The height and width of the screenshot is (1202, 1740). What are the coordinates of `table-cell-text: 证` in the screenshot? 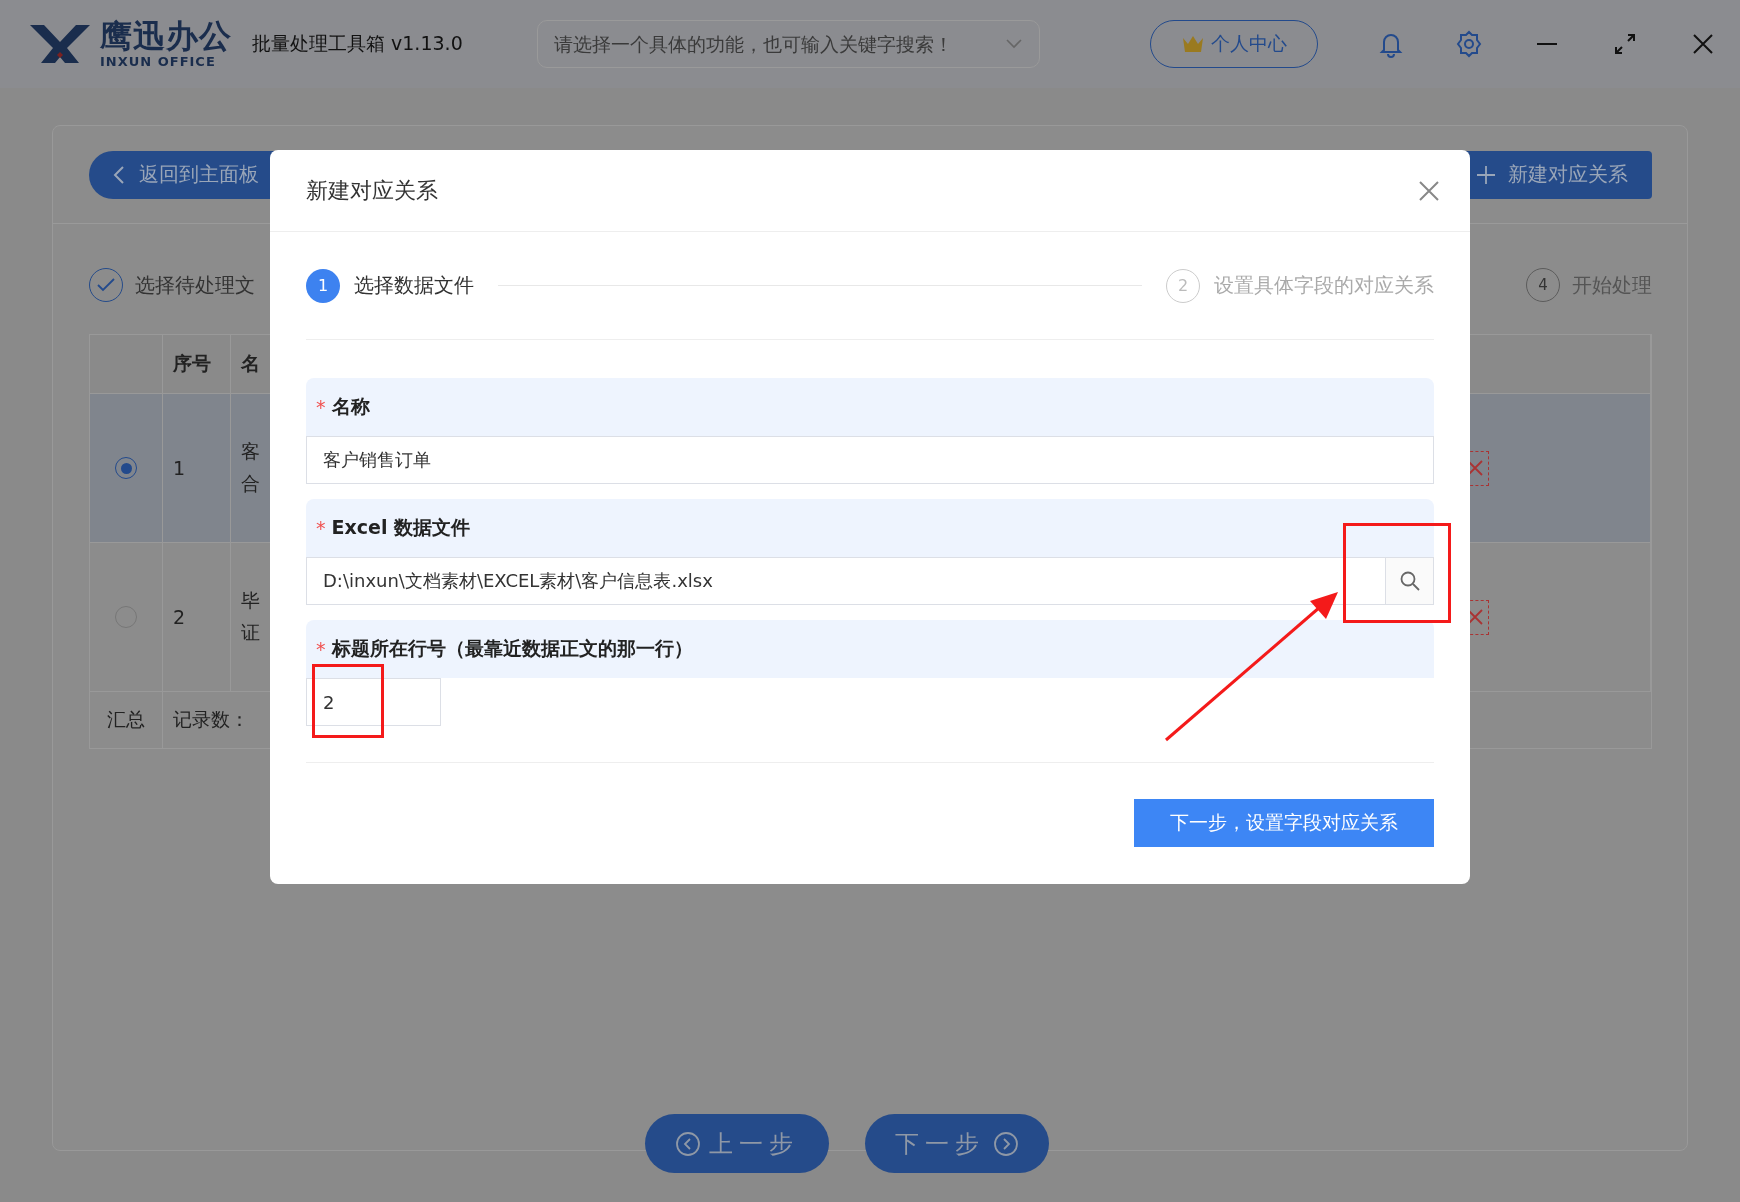 It's located at (250, 632).